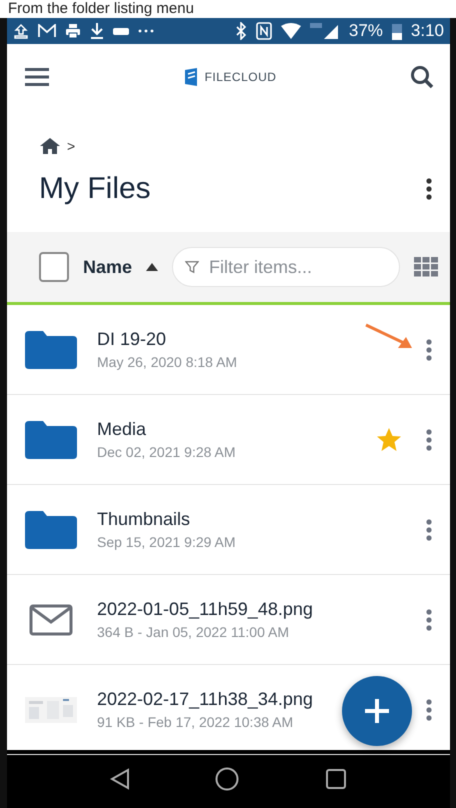 This screenshot has height=808, width=456. Describe the element at coordinates (228, 530) in the screenshot. I see `file-row: Thumbnails Sep 15, 2021 9:29 AM` at that location.